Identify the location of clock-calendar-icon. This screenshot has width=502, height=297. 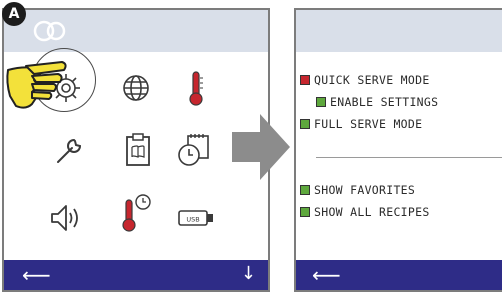
(194, 150).